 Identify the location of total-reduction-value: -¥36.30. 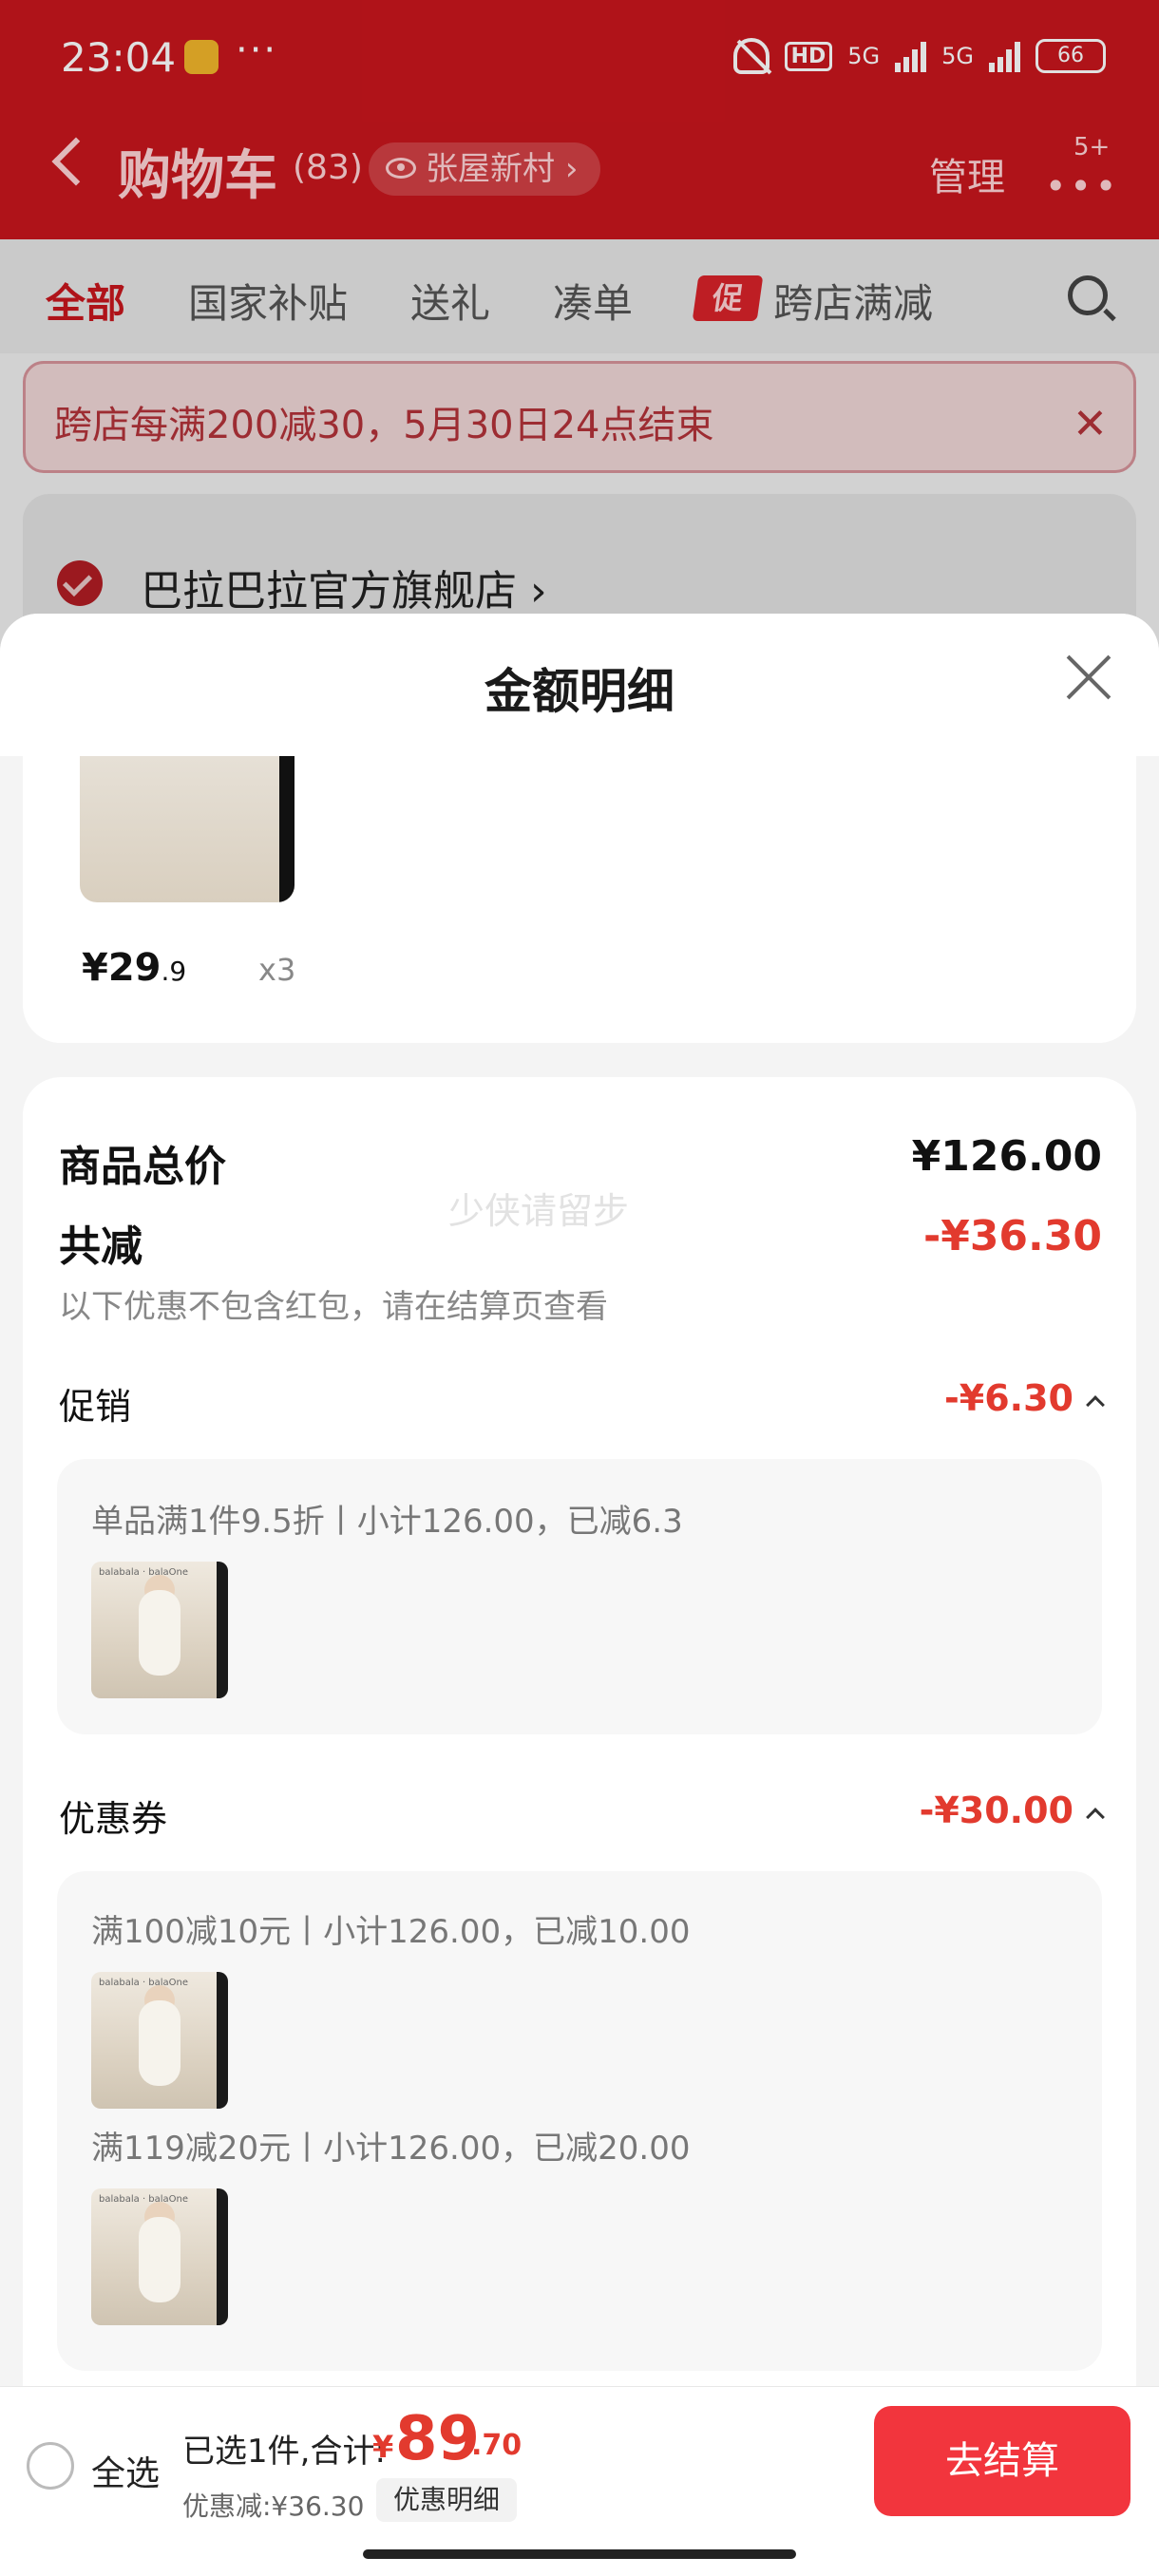
(1012, 1236).